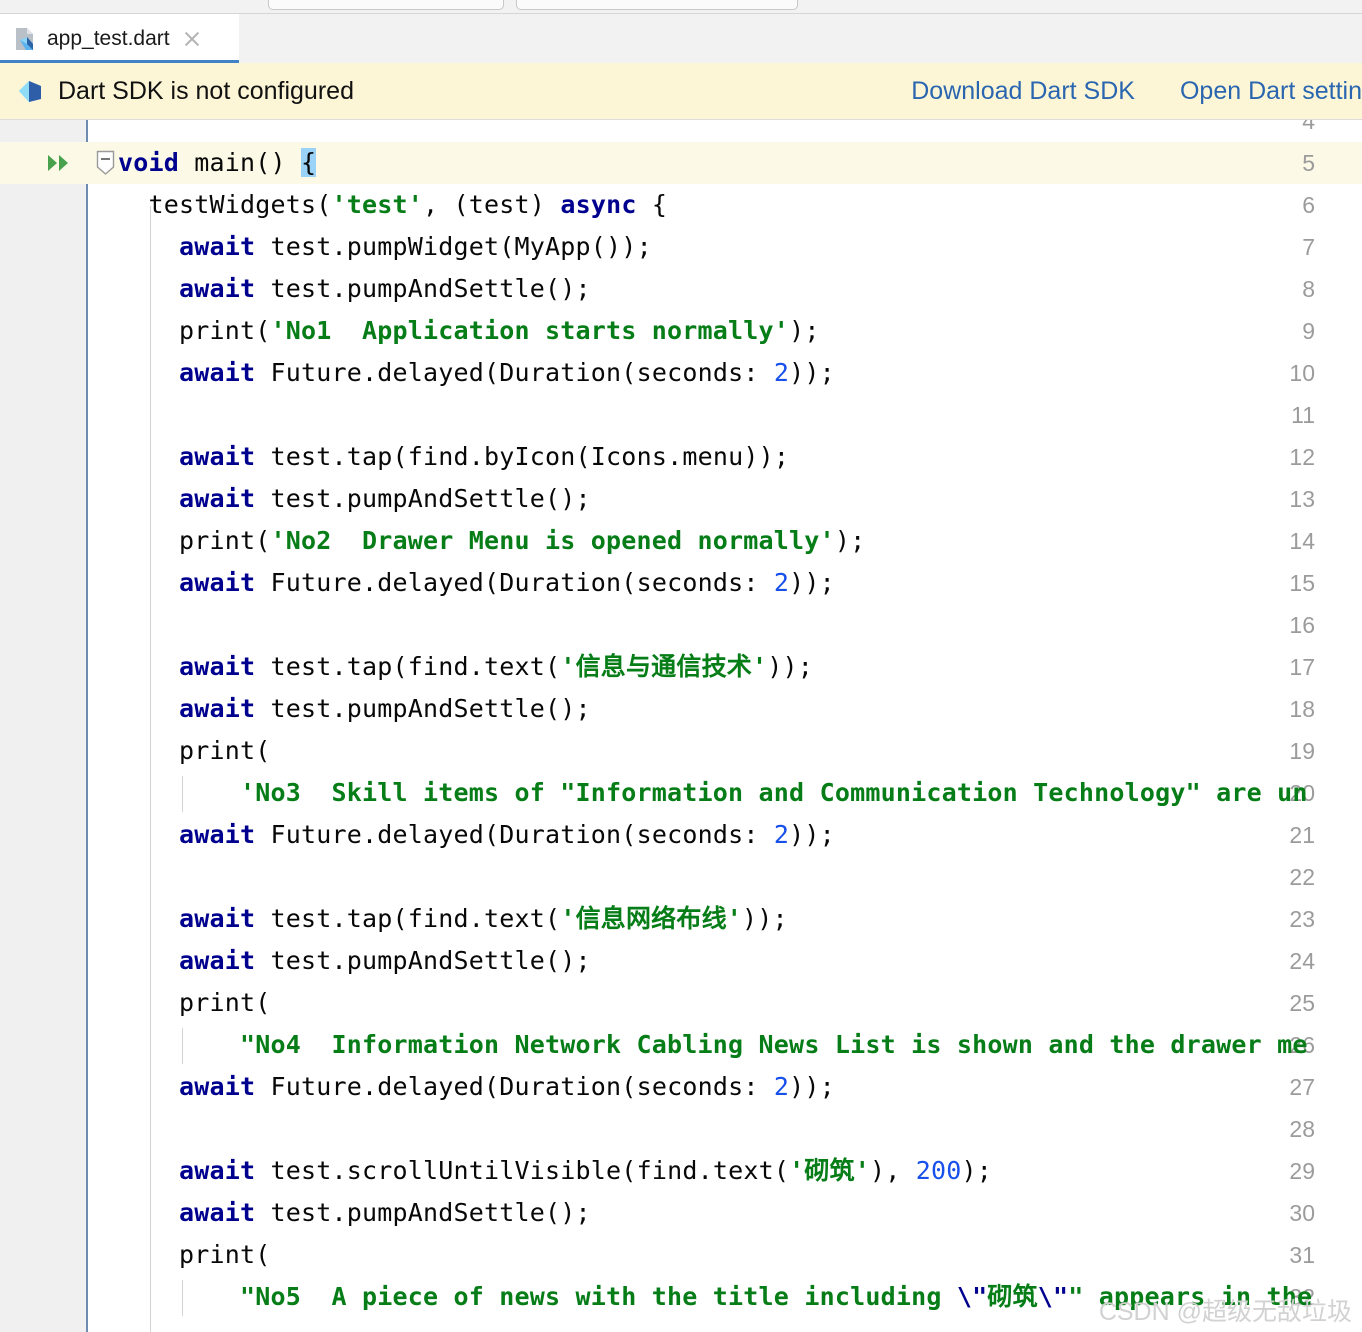  Describe the element at coordinates (1053, 1296) in the screenshot. I see `code-token: \"` at that location.